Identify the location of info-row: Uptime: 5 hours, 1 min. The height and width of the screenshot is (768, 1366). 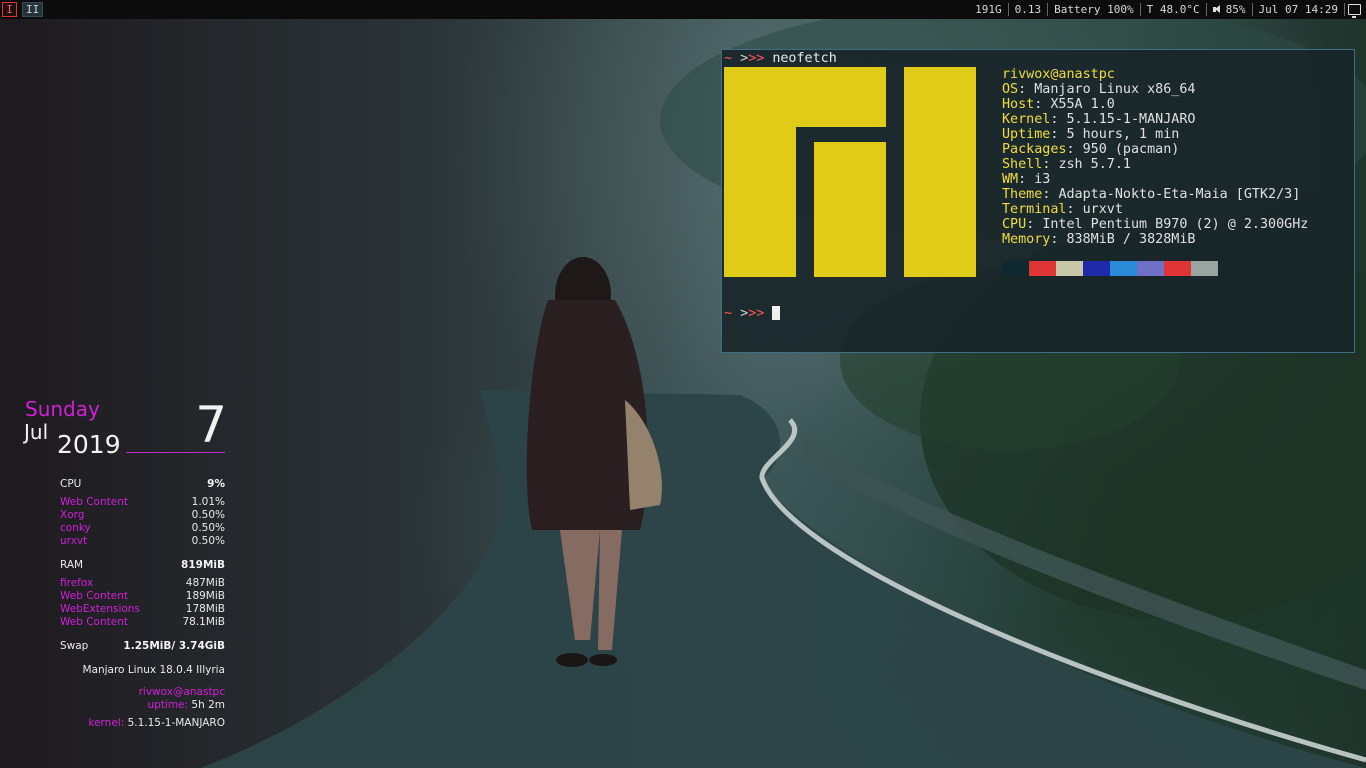
(1091, 134).